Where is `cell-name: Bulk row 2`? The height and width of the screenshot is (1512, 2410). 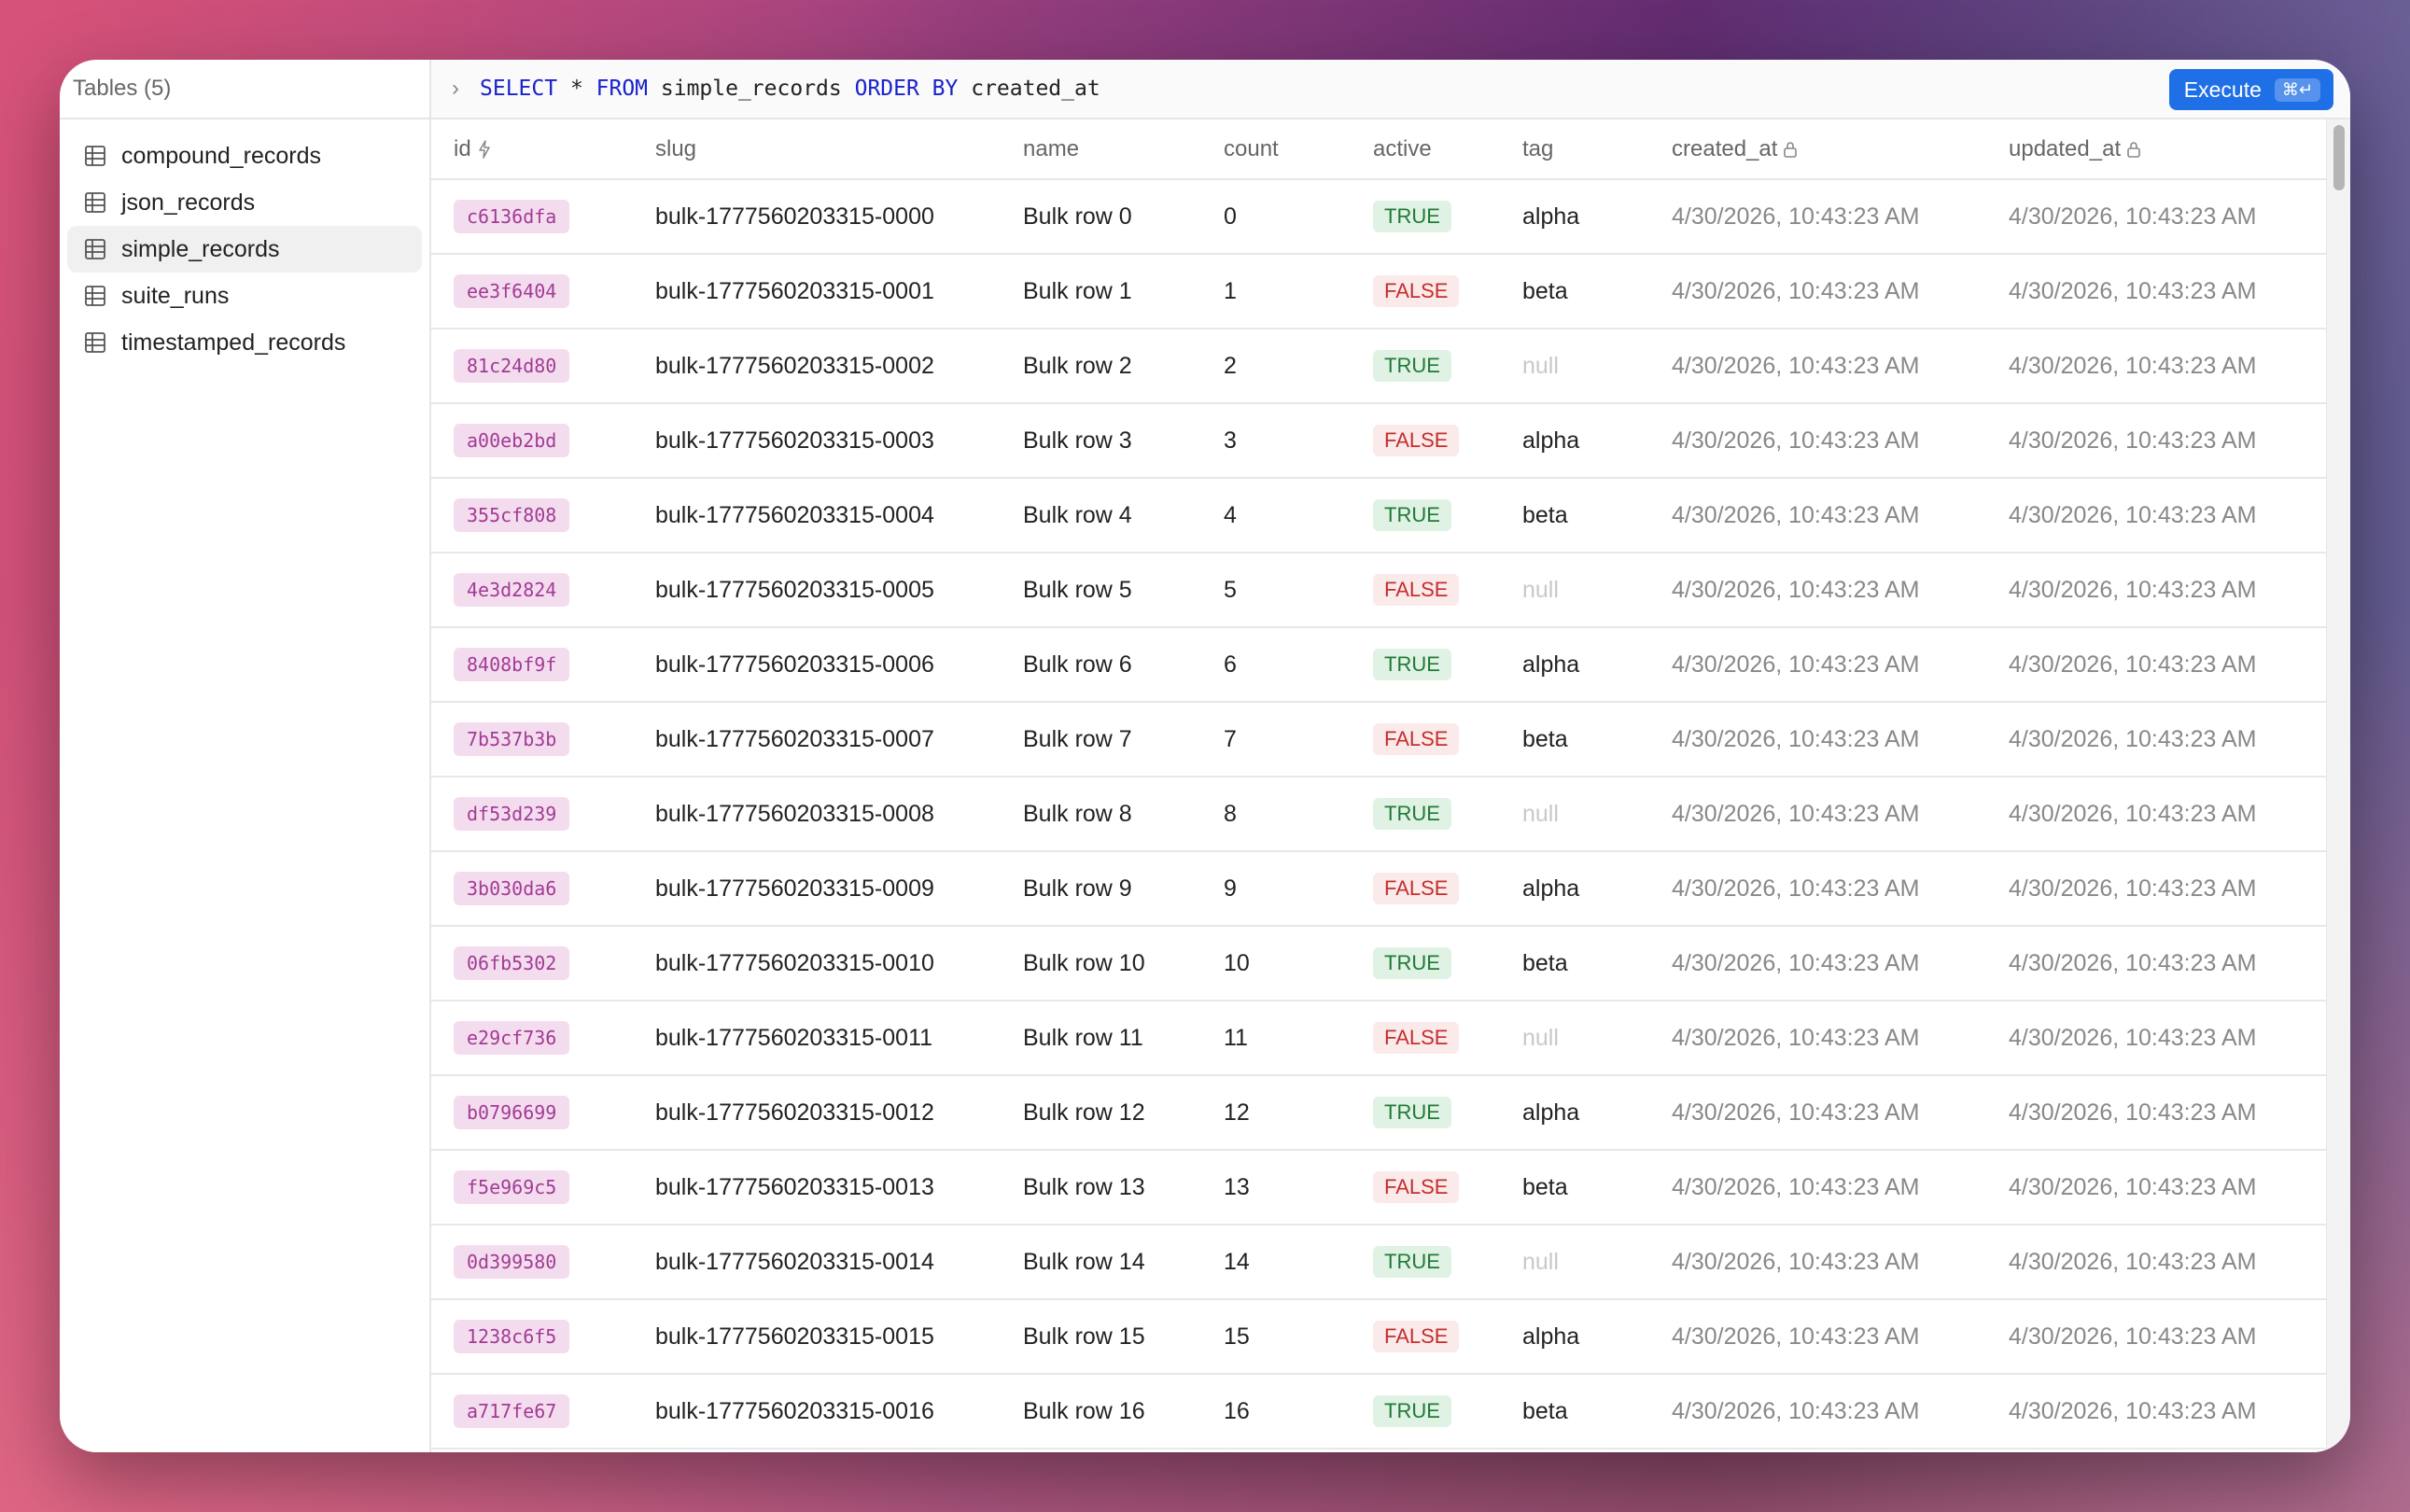
cell-name: Bulk row 2 is located at coordinates (1123, 366).